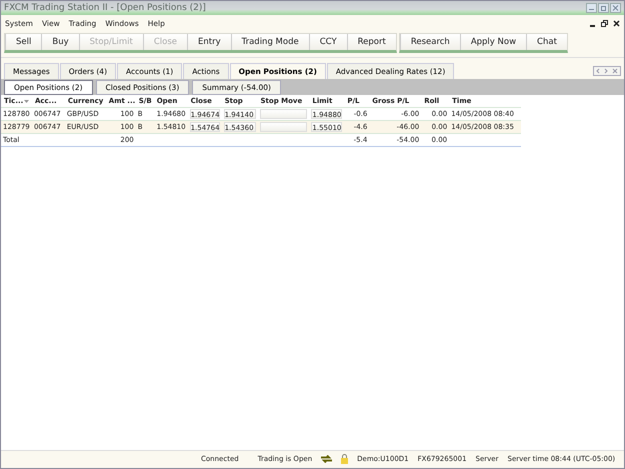  Describe the element at coordinates (616, 23) in the screenshot. I see `close-icon` at that location.